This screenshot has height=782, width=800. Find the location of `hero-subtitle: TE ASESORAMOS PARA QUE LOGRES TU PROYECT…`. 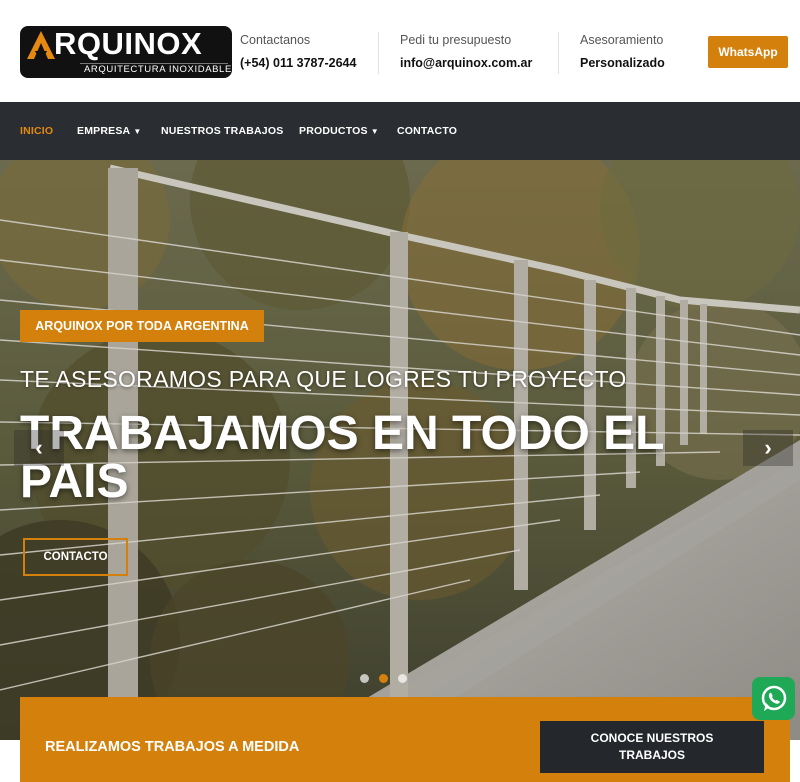

hero-subtitle: TE ASESORAMOS PARA QUE LOGRES TU PROYECT… is located at coordinates (323, 379).